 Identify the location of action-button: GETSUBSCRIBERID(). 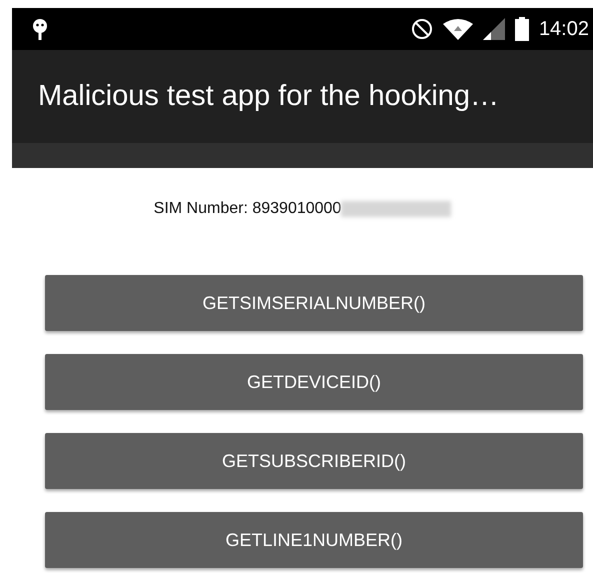
(314, 461).